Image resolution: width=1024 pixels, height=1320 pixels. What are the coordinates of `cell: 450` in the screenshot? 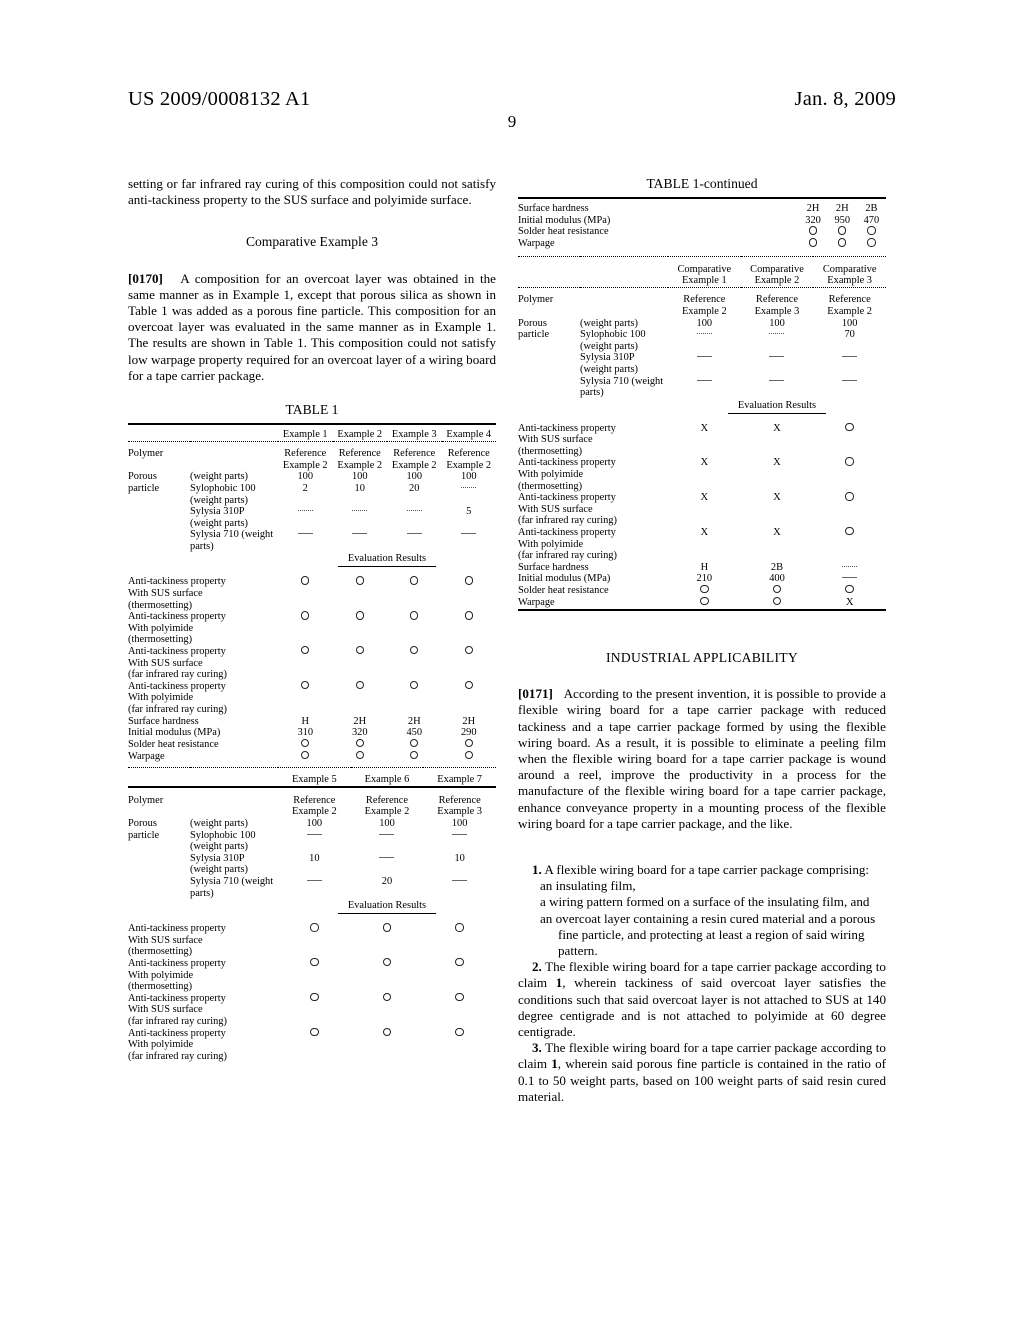 It's located at (414, 733).